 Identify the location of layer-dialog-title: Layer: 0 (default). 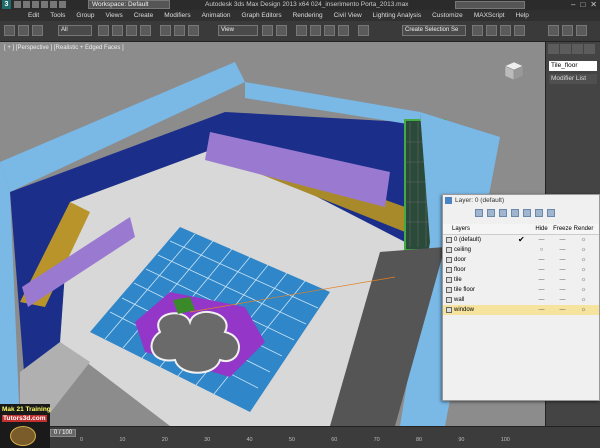
(521, 201).